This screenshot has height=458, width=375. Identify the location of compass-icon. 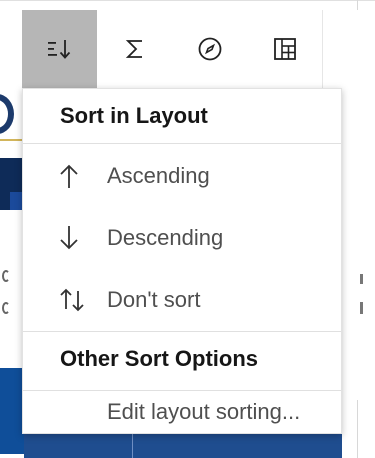
(210, 49).